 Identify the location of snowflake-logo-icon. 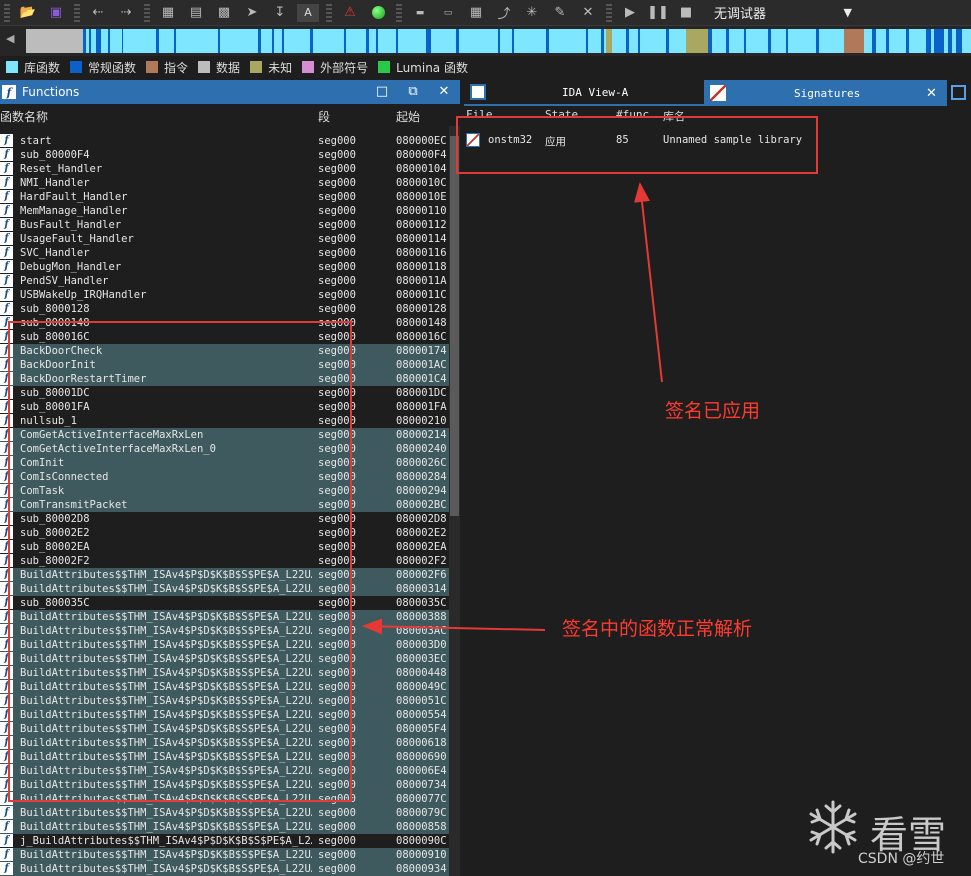
(833, 827).